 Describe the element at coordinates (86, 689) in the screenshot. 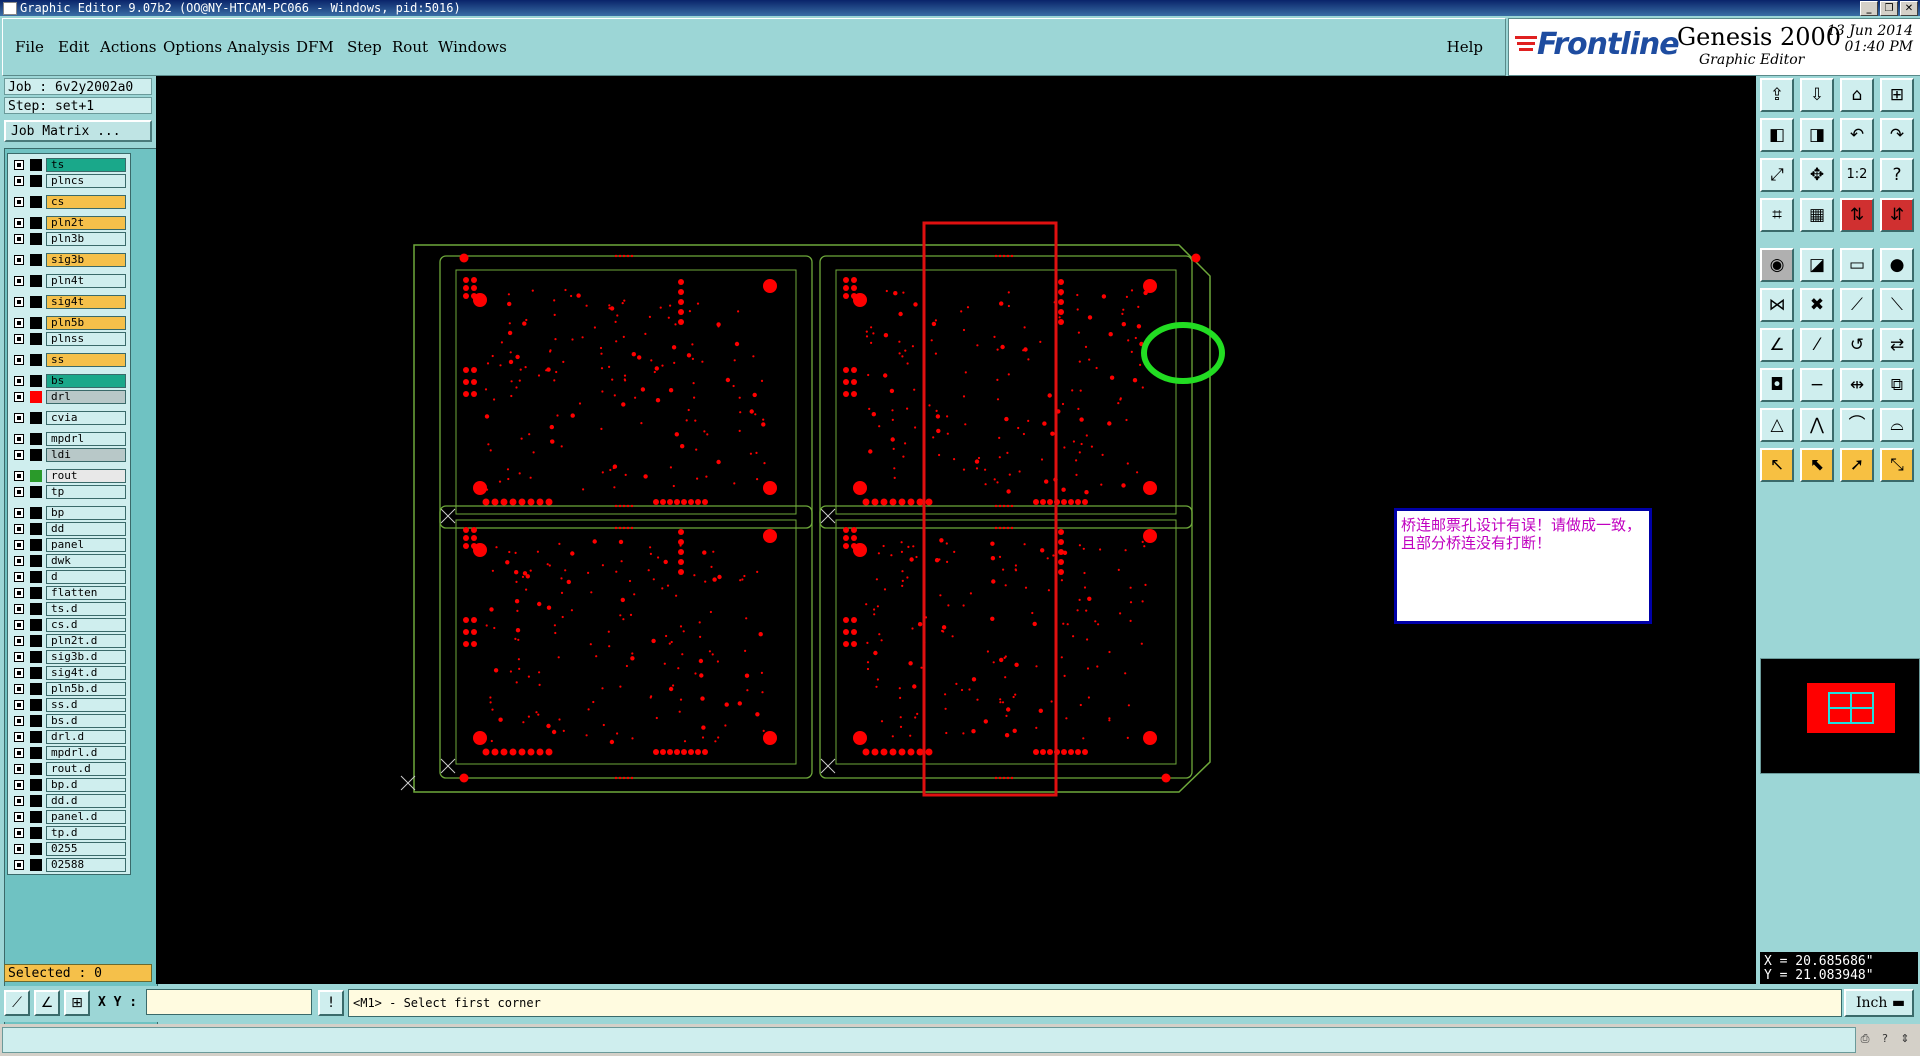

I see `layer-name: pln5b.d` at that location.